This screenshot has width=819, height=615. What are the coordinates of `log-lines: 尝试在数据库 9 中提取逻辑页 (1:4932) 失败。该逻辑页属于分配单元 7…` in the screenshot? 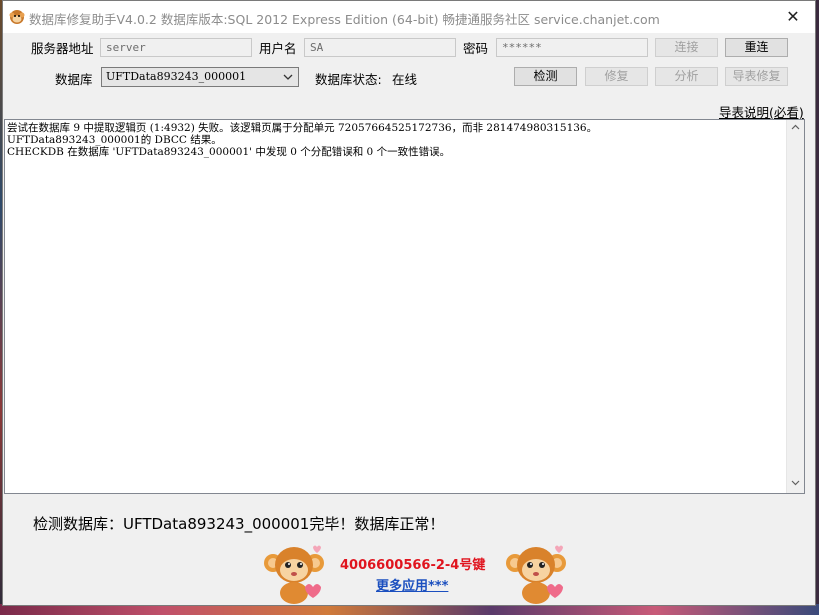 It's located at (302, 140).